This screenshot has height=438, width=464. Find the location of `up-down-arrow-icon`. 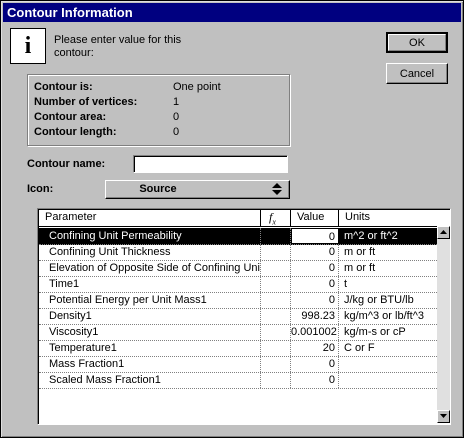

up-down-arrow-icon is located at coordinates (277, 189).